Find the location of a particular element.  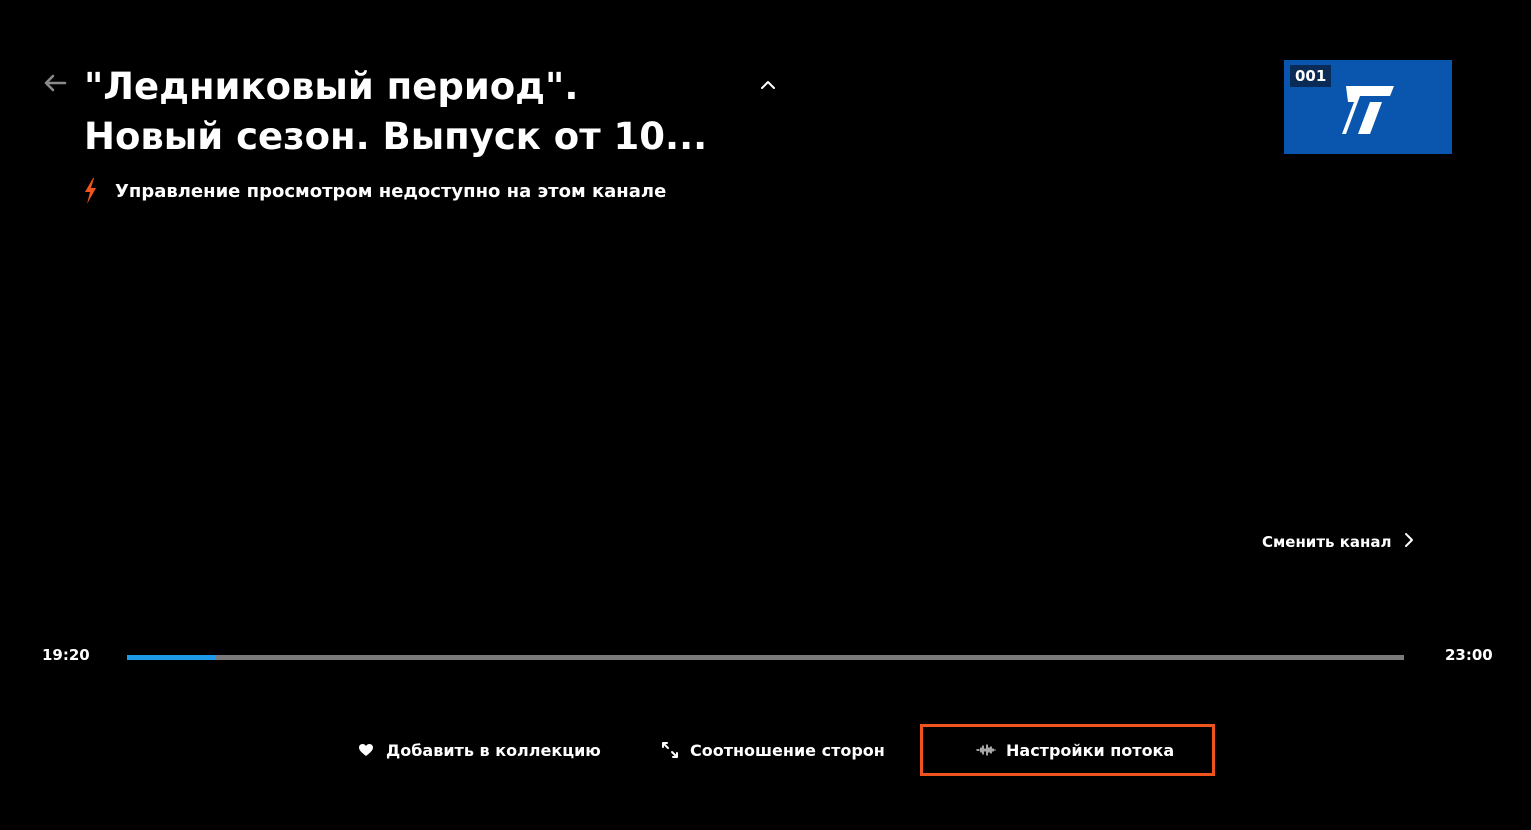

arrow-left-icon is located at coordinates (55, 85).